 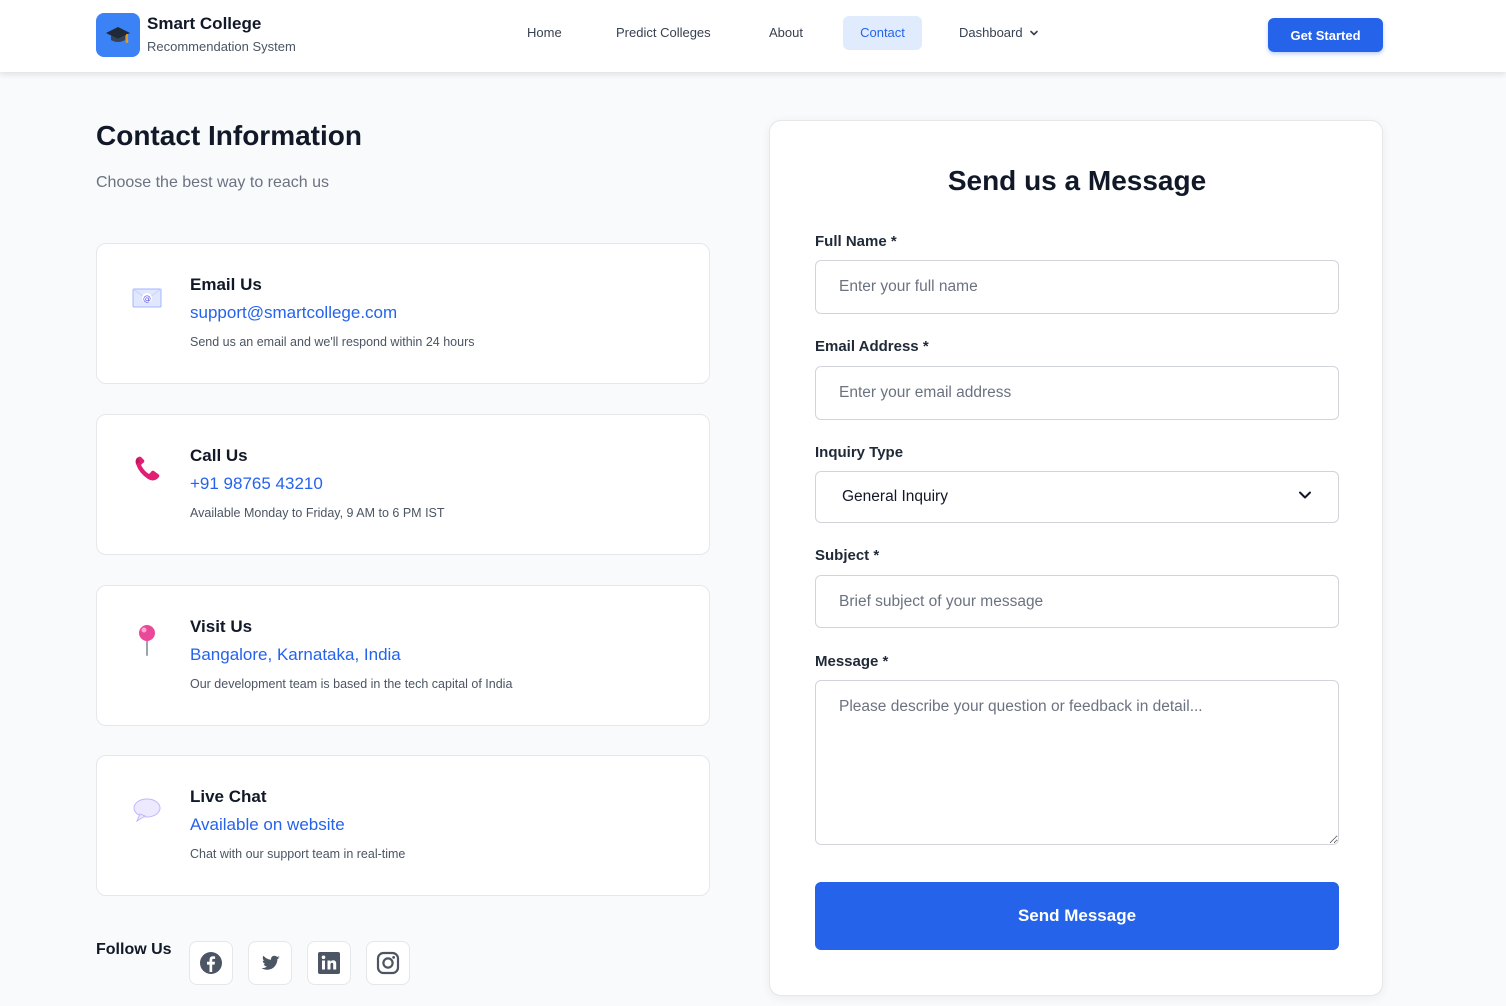 What do you see at coordinates (221, 46) in the screenshot?
I see `brand-subtitle: Recommendation System` at bounding box center [221, 46].